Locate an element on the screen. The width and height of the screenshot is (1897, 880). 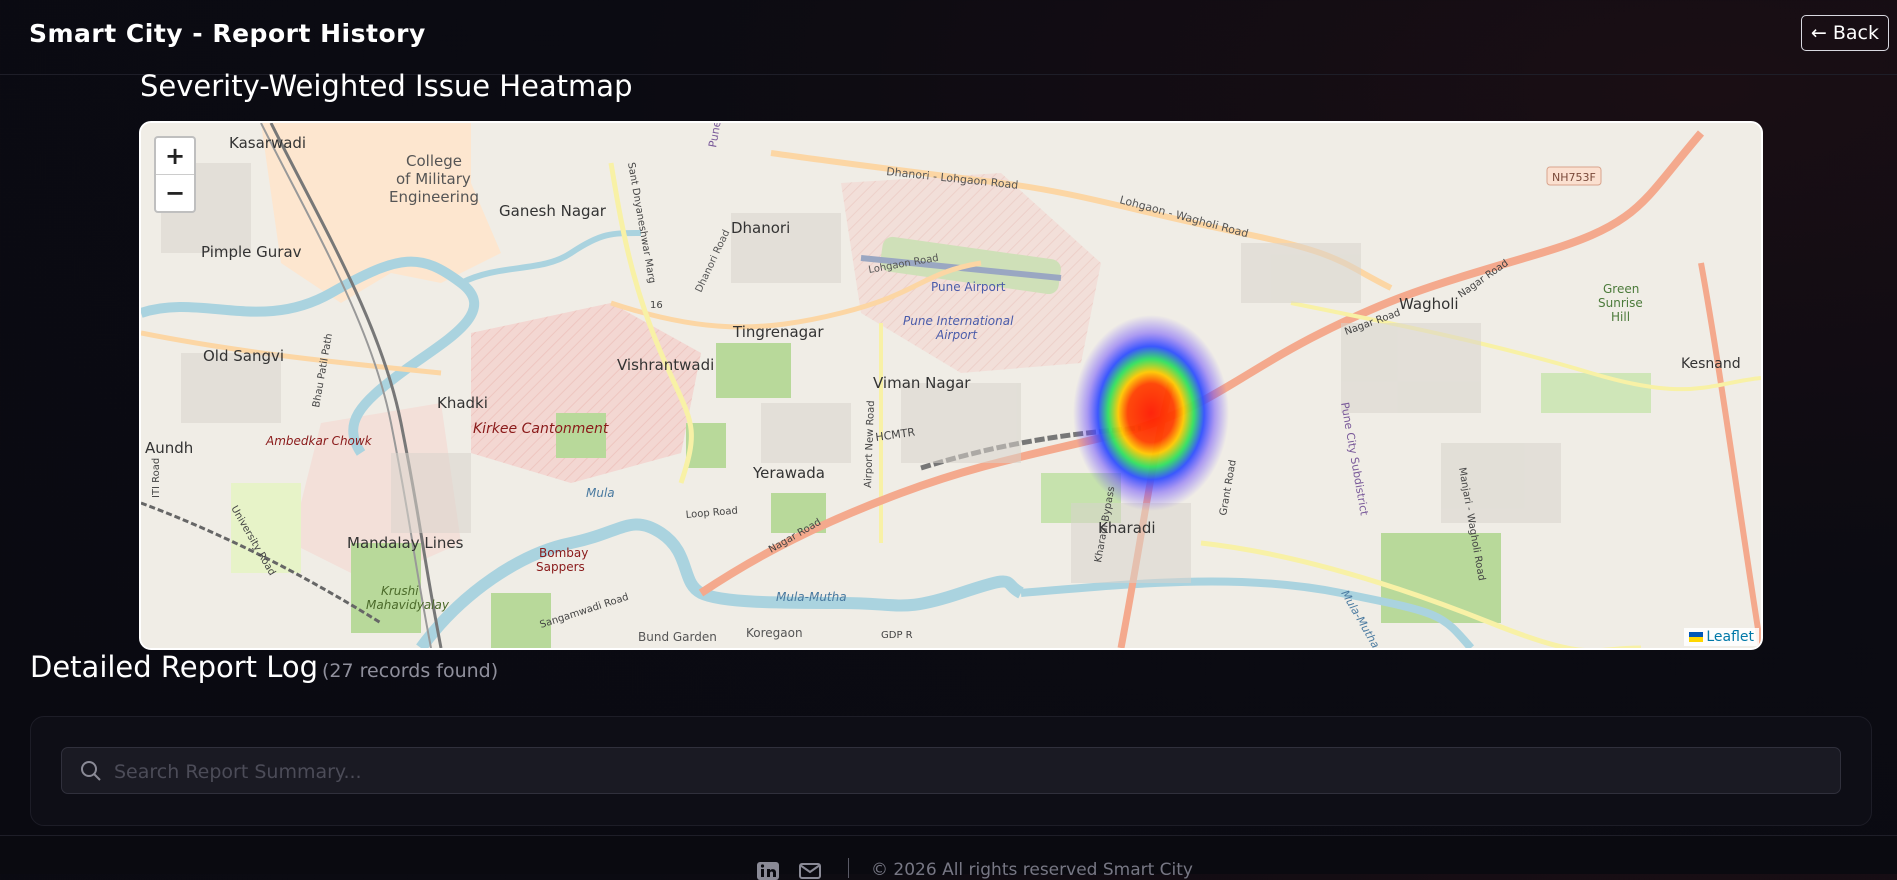
map-label: NH753F is located at coordinates (1574, 177).